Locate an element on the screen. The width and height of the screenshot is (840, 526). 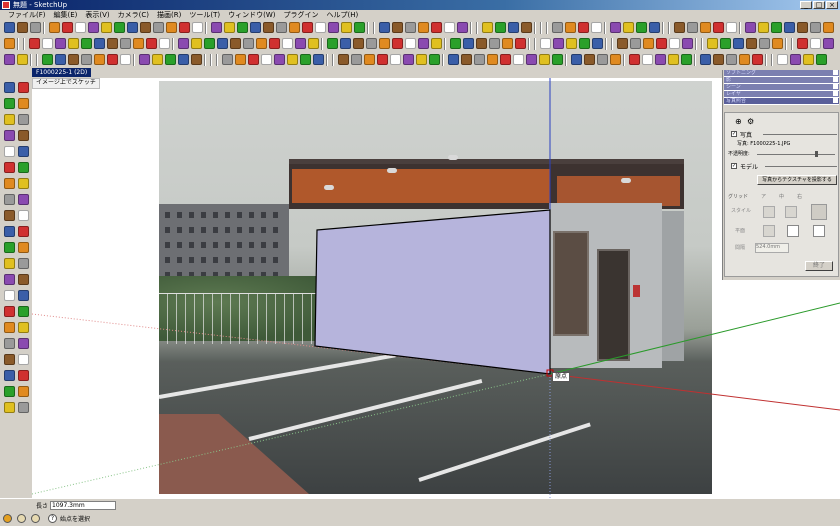
instructor-icon is located at coordinates (35, 518).